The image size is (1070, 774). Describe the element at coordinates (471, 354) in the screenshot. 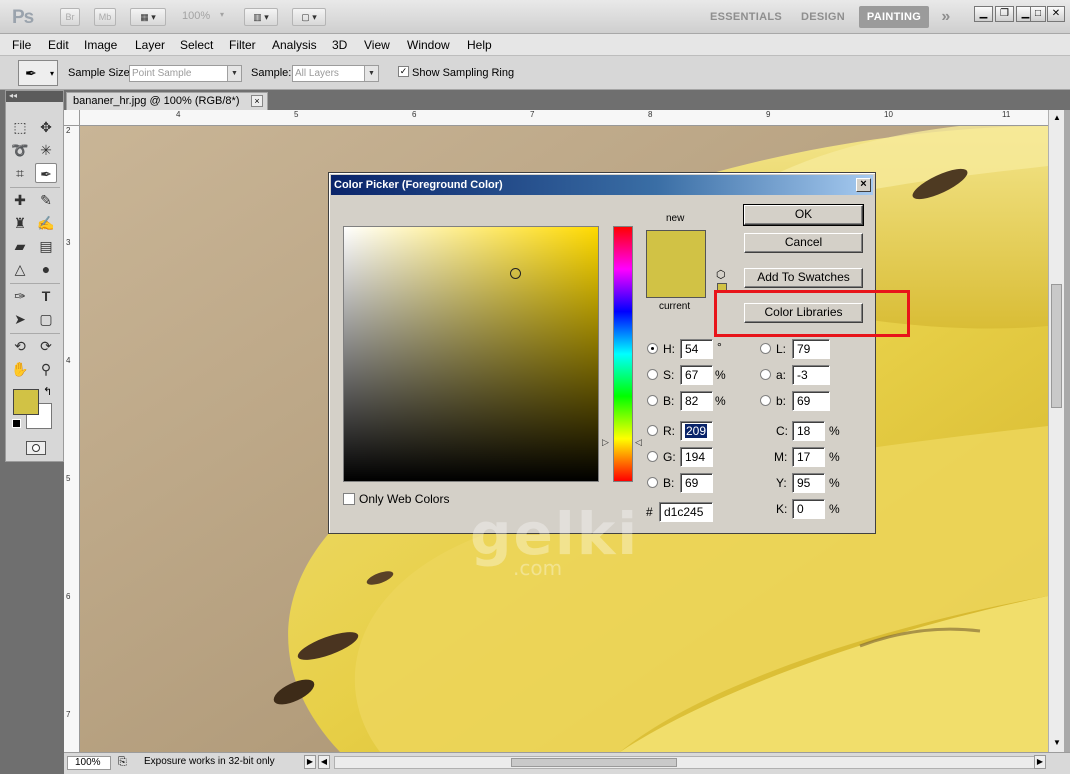

I see `saturation-brightness-field` at that location.